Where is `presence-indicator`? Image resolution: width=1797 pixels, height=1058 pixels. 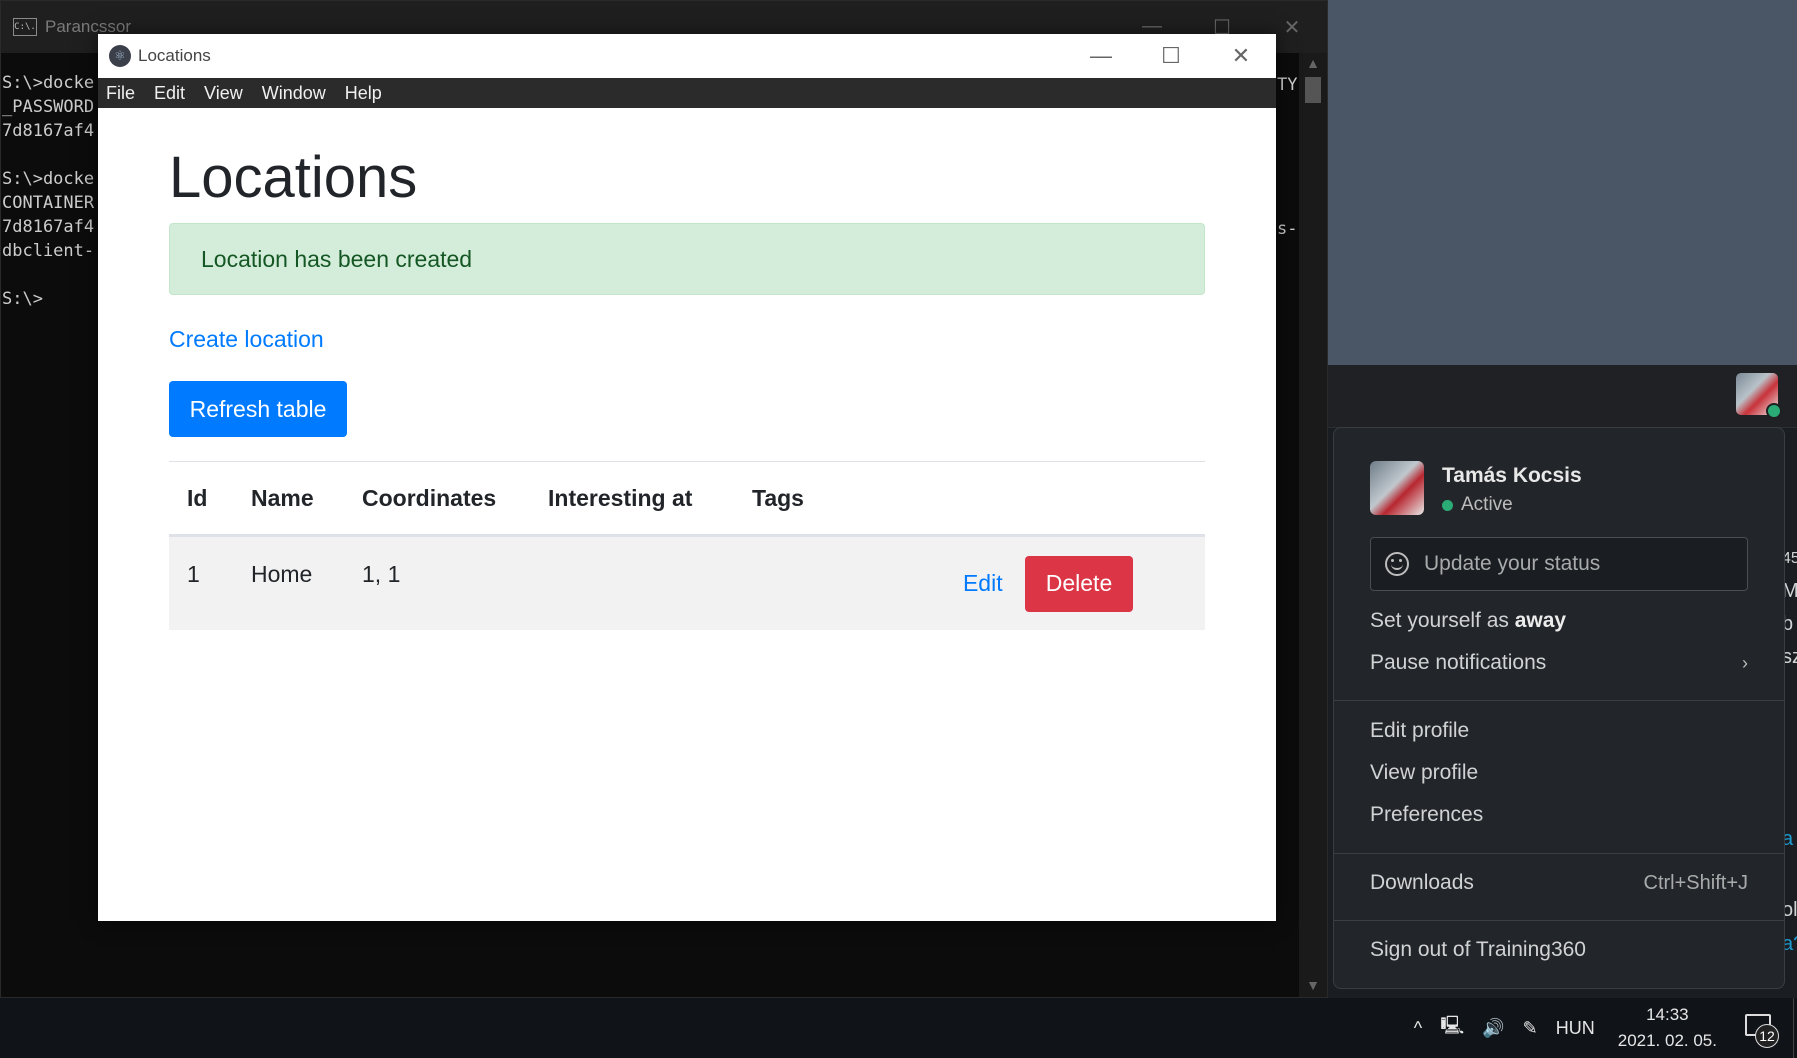 presence-indicator is located at coordinates (1774, 411).